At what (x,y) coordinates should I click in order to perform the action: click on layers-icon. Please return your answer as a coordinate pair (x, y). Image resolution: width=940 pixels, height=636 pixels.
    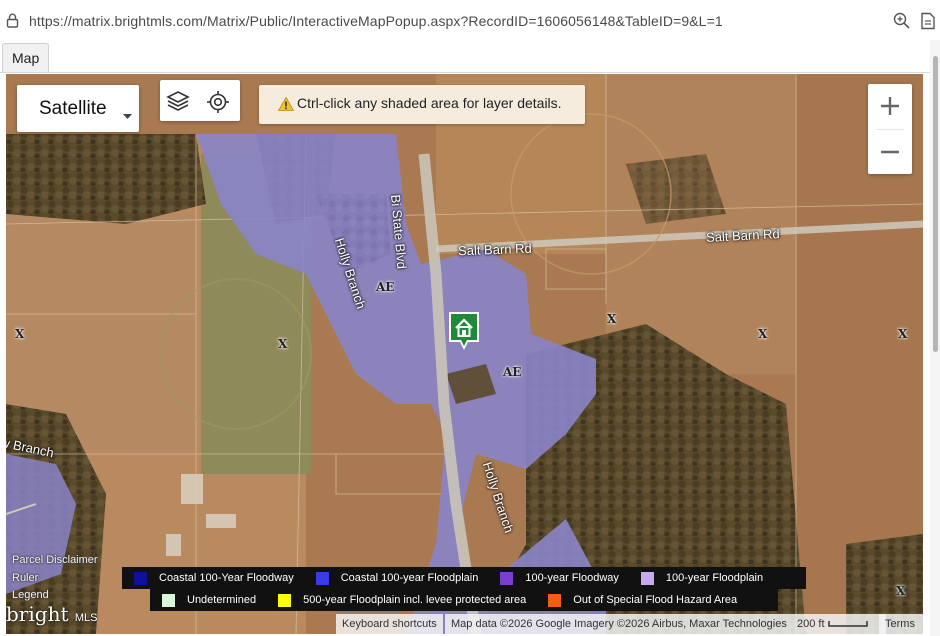
    Looking at the image, I should click on (178, 103).